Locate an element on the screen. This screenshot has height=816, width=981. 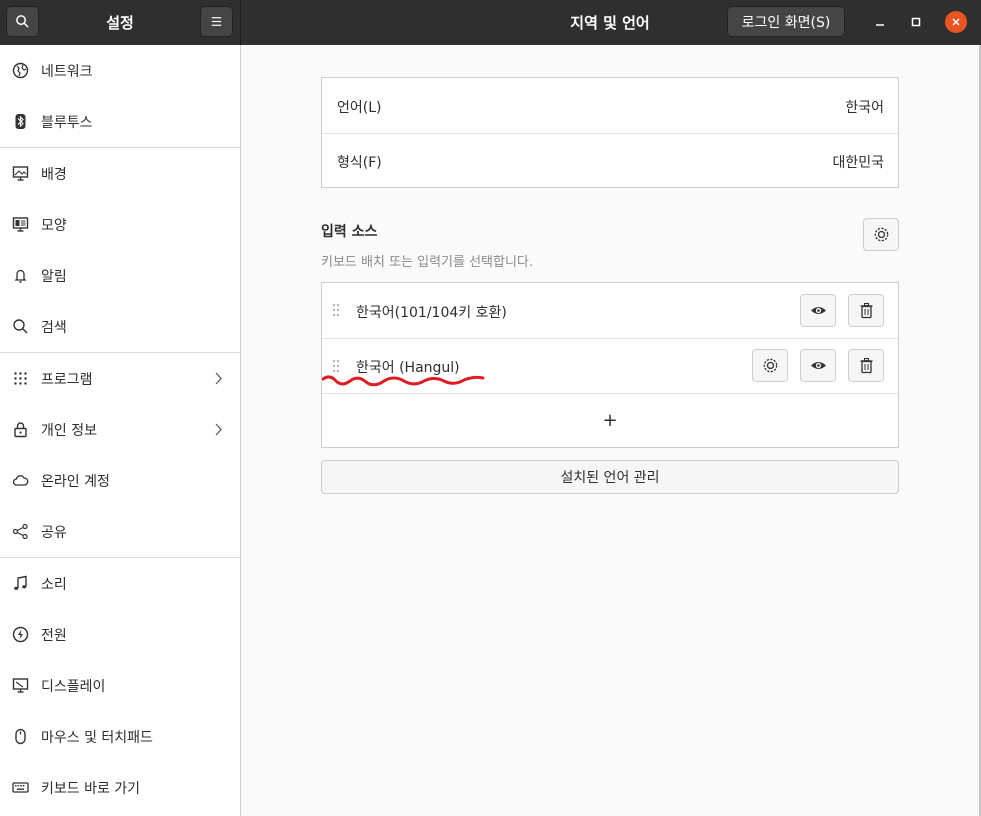
input-source-row: 한국어(101/104키 호환) is located at coordinates (610, 310).